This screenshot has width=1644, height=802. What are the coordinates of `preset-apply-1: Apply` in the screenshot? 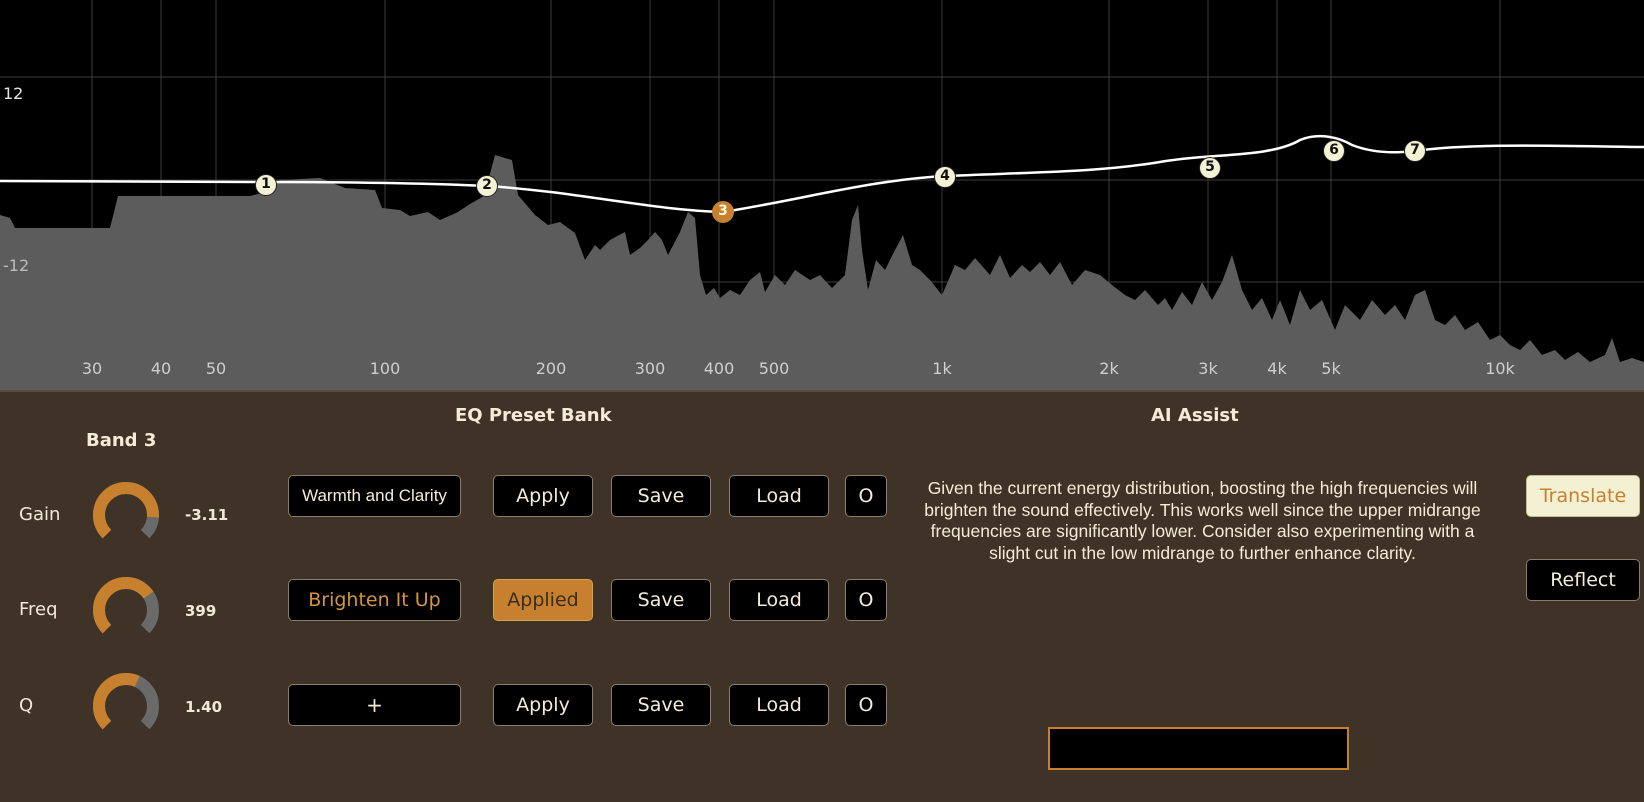 It's located at (543, 496).